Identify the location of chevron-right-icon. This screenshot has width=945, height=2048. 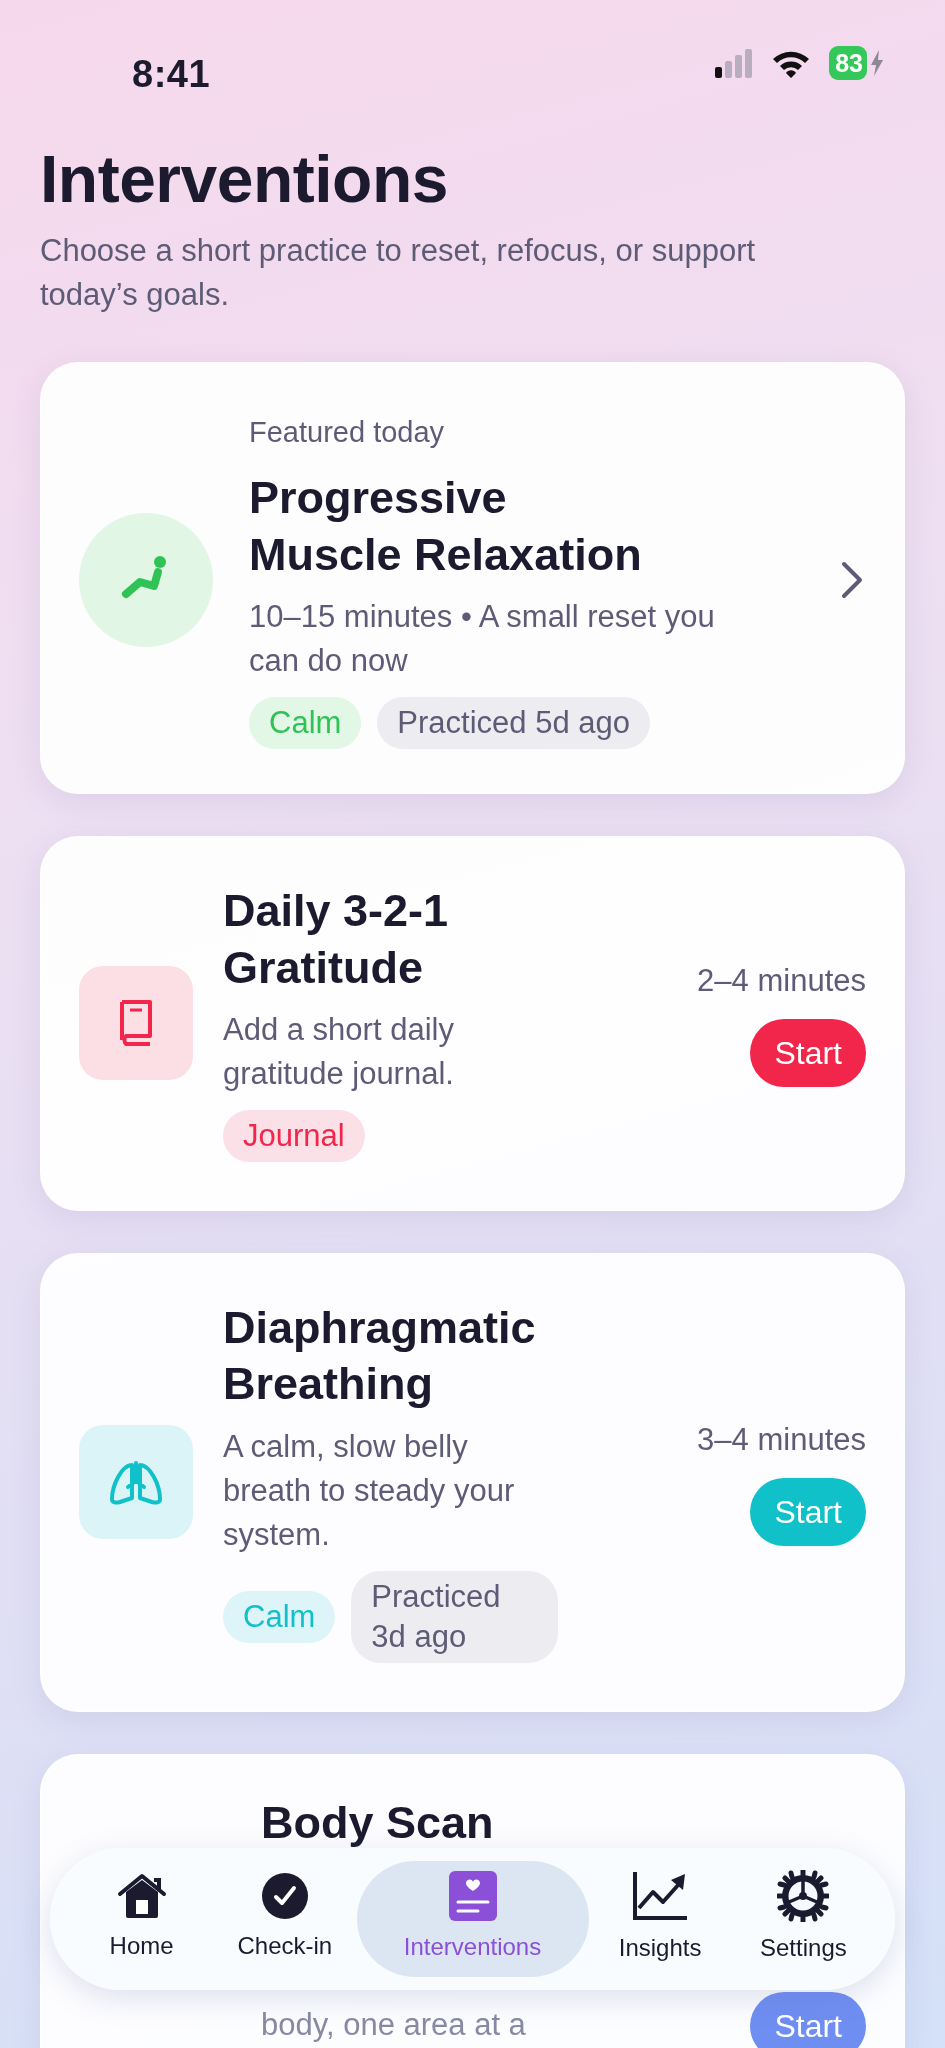
(852, 580).